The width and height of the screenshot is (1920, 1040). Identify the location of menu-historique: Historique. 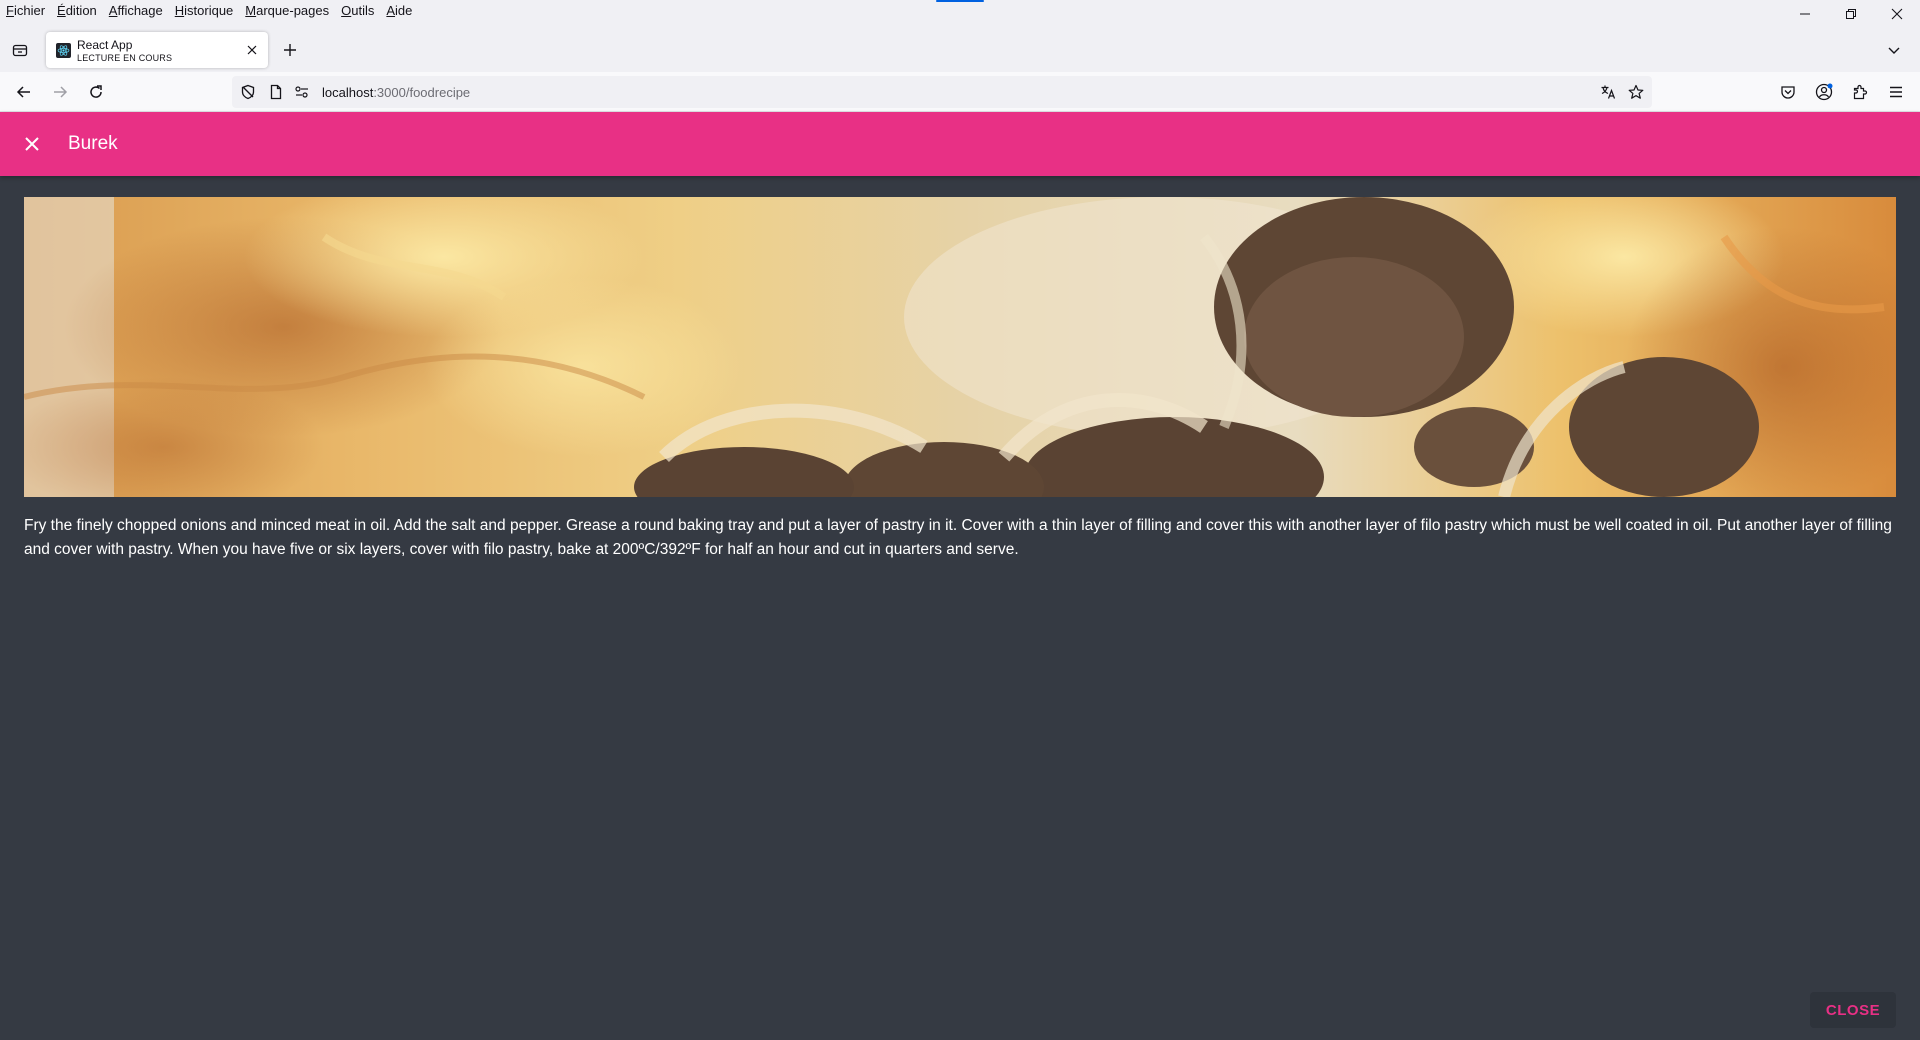
(204, 10).